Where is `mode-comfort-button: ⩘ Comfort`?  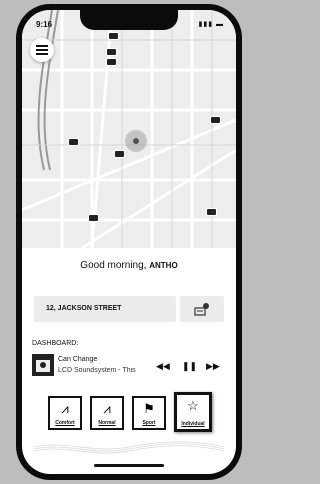
mode-comfort-button: ⩘ Comfort is located at coordinates (65, 413).